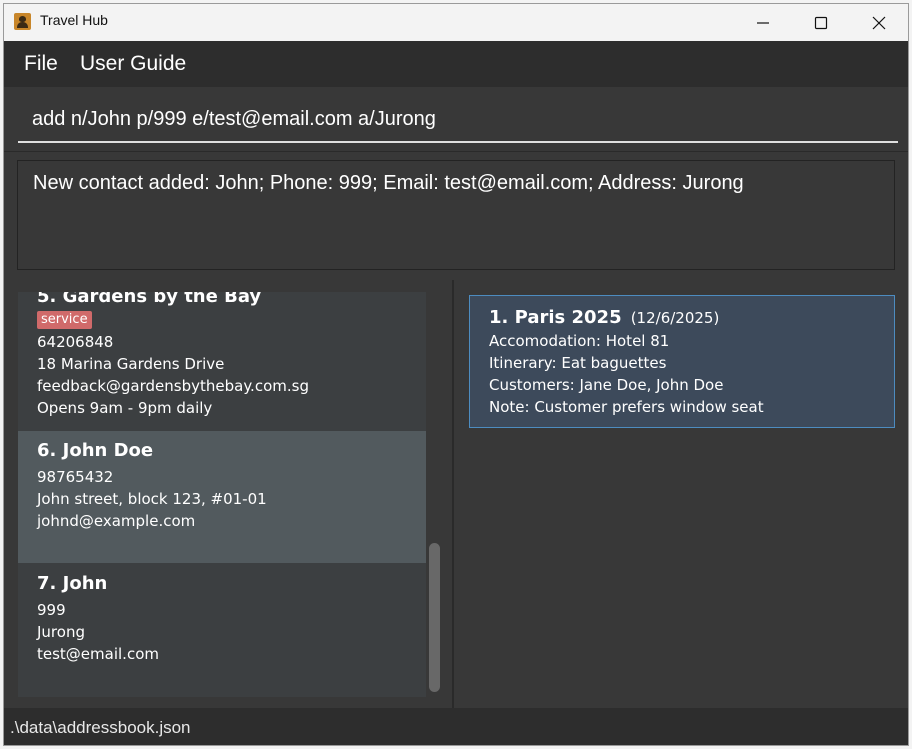 The width and height of the screenshot is (912, 749). Describe the element at coordinates (152, 499) in the screenshot. I see `person-address: John street, block 123, #01-01` at that location.